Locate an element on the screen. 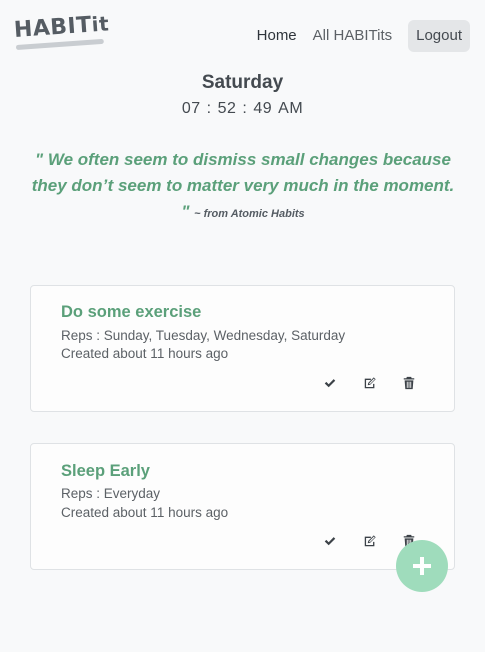  app-logo: HABITit is located at coordinates (61, 27).